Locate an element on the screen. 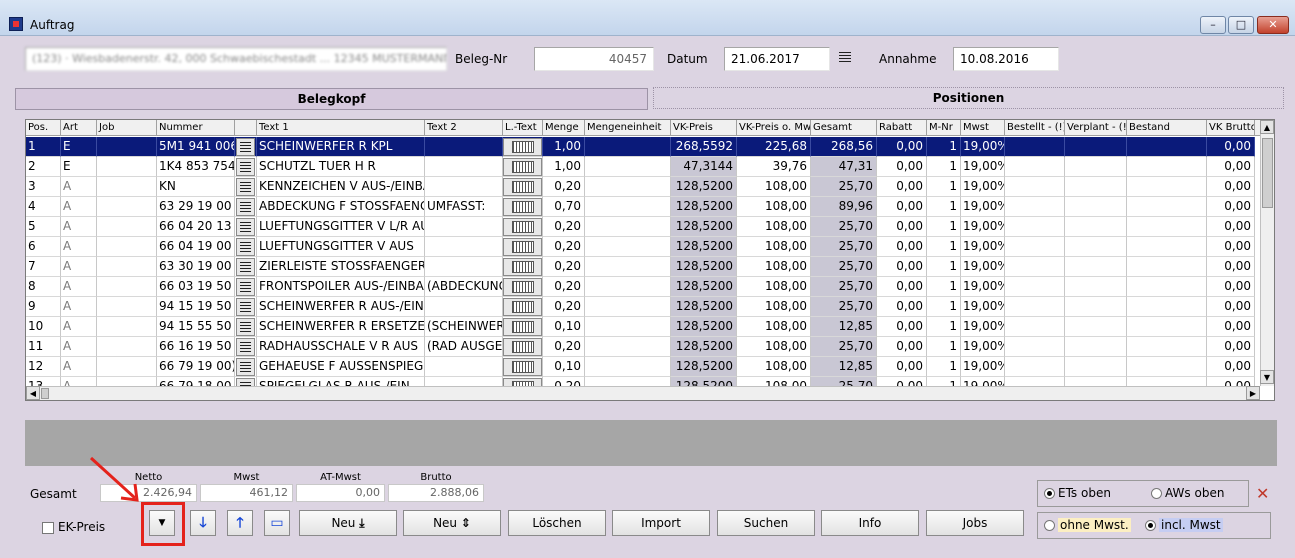  cell-nummer: 66 79 19 00) is located at coordinates (196, 367).